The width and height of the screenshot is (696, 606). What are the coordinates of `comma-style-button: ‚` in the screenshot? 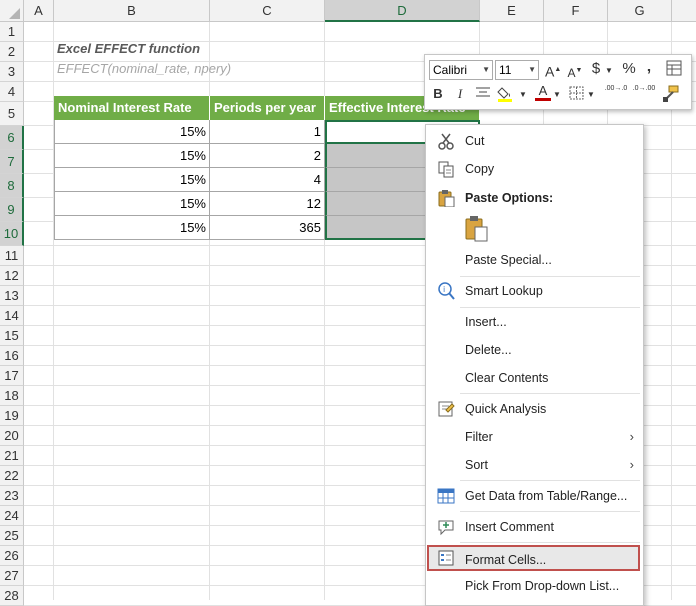 It's located at (649, 67).